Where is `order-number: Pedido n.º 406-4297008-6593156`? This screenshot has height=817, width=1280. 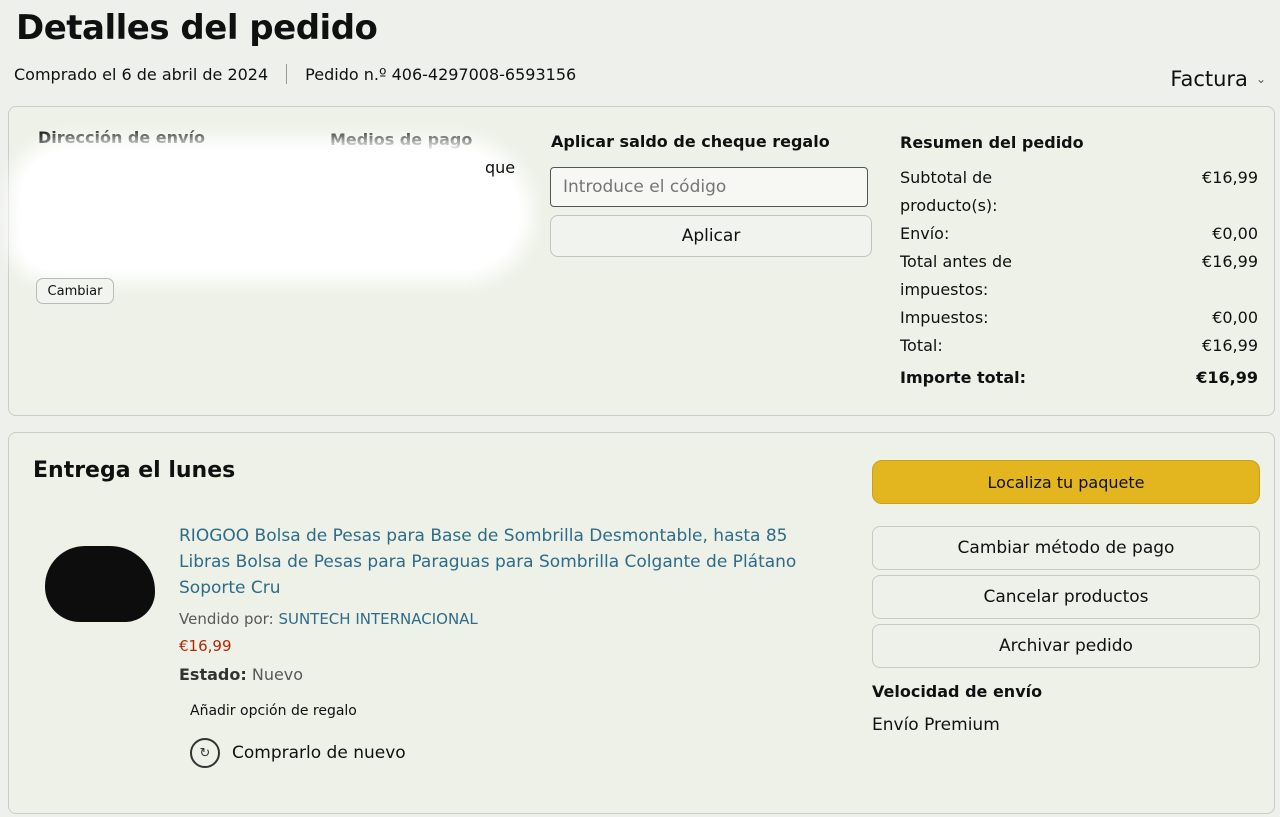 order-number: Pedido n.º 406-4297008-6593156 is located at coordinates (441, 74).